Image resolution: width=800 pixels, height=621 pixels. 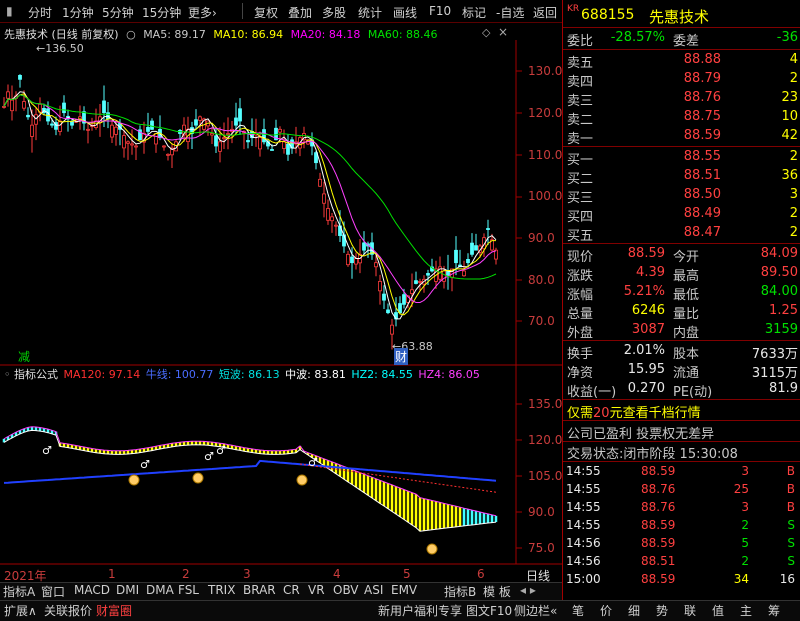 I want to click on ask-volume: 42, so click(x=789, y=135).